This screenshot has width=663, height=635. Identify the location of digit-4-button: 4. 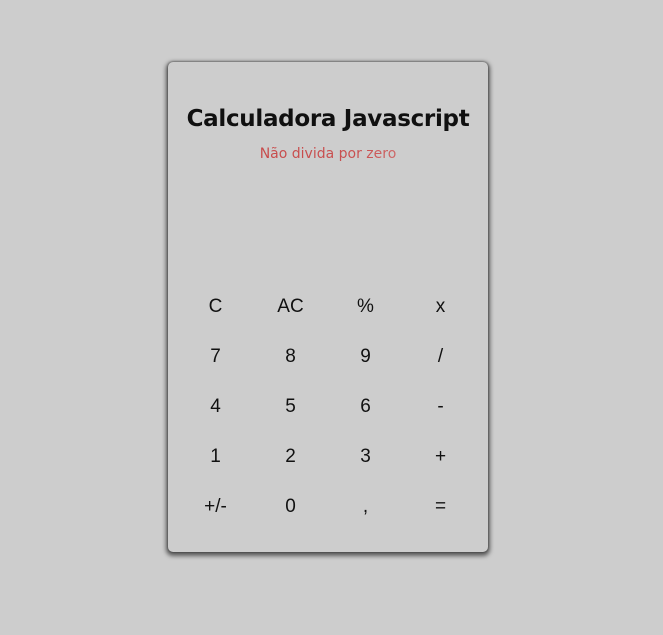
(215, 407).